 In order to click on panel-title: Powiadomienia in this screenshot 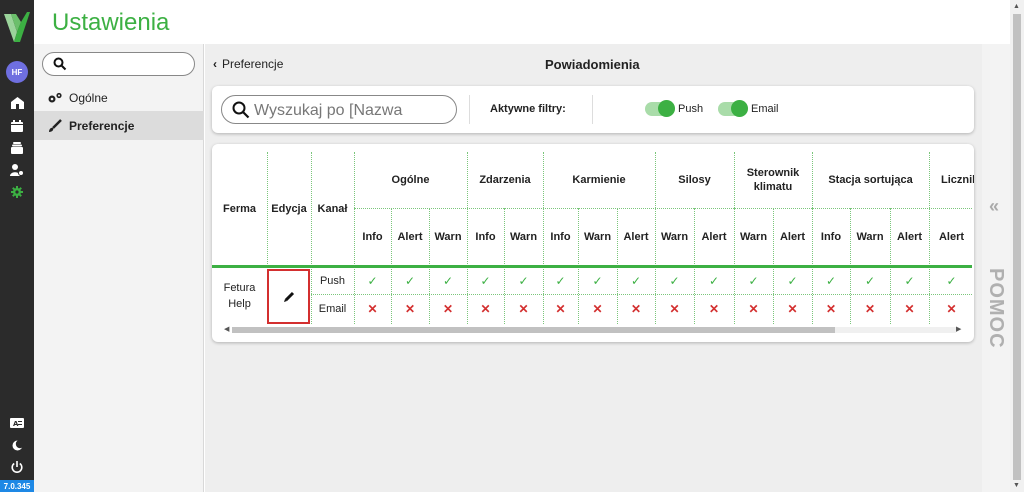, I will do `click(592, 64)`.